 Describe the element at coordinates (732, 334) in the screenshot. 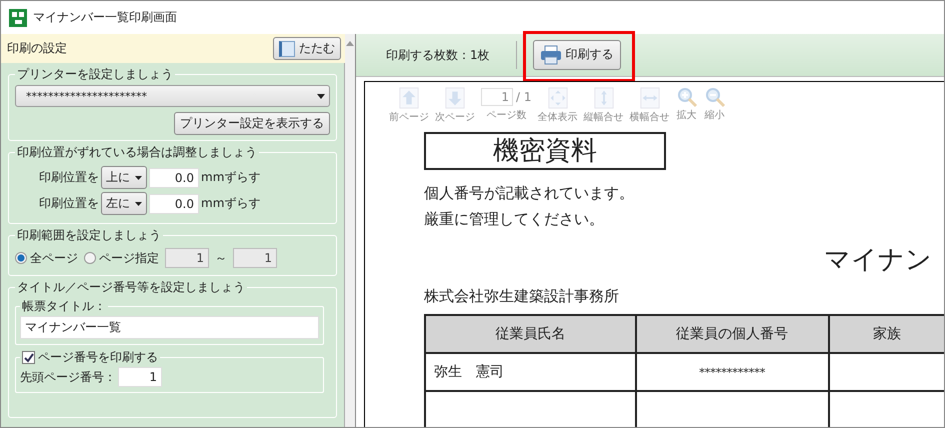

I see `column-header: 従業員の個人番号` at that location.